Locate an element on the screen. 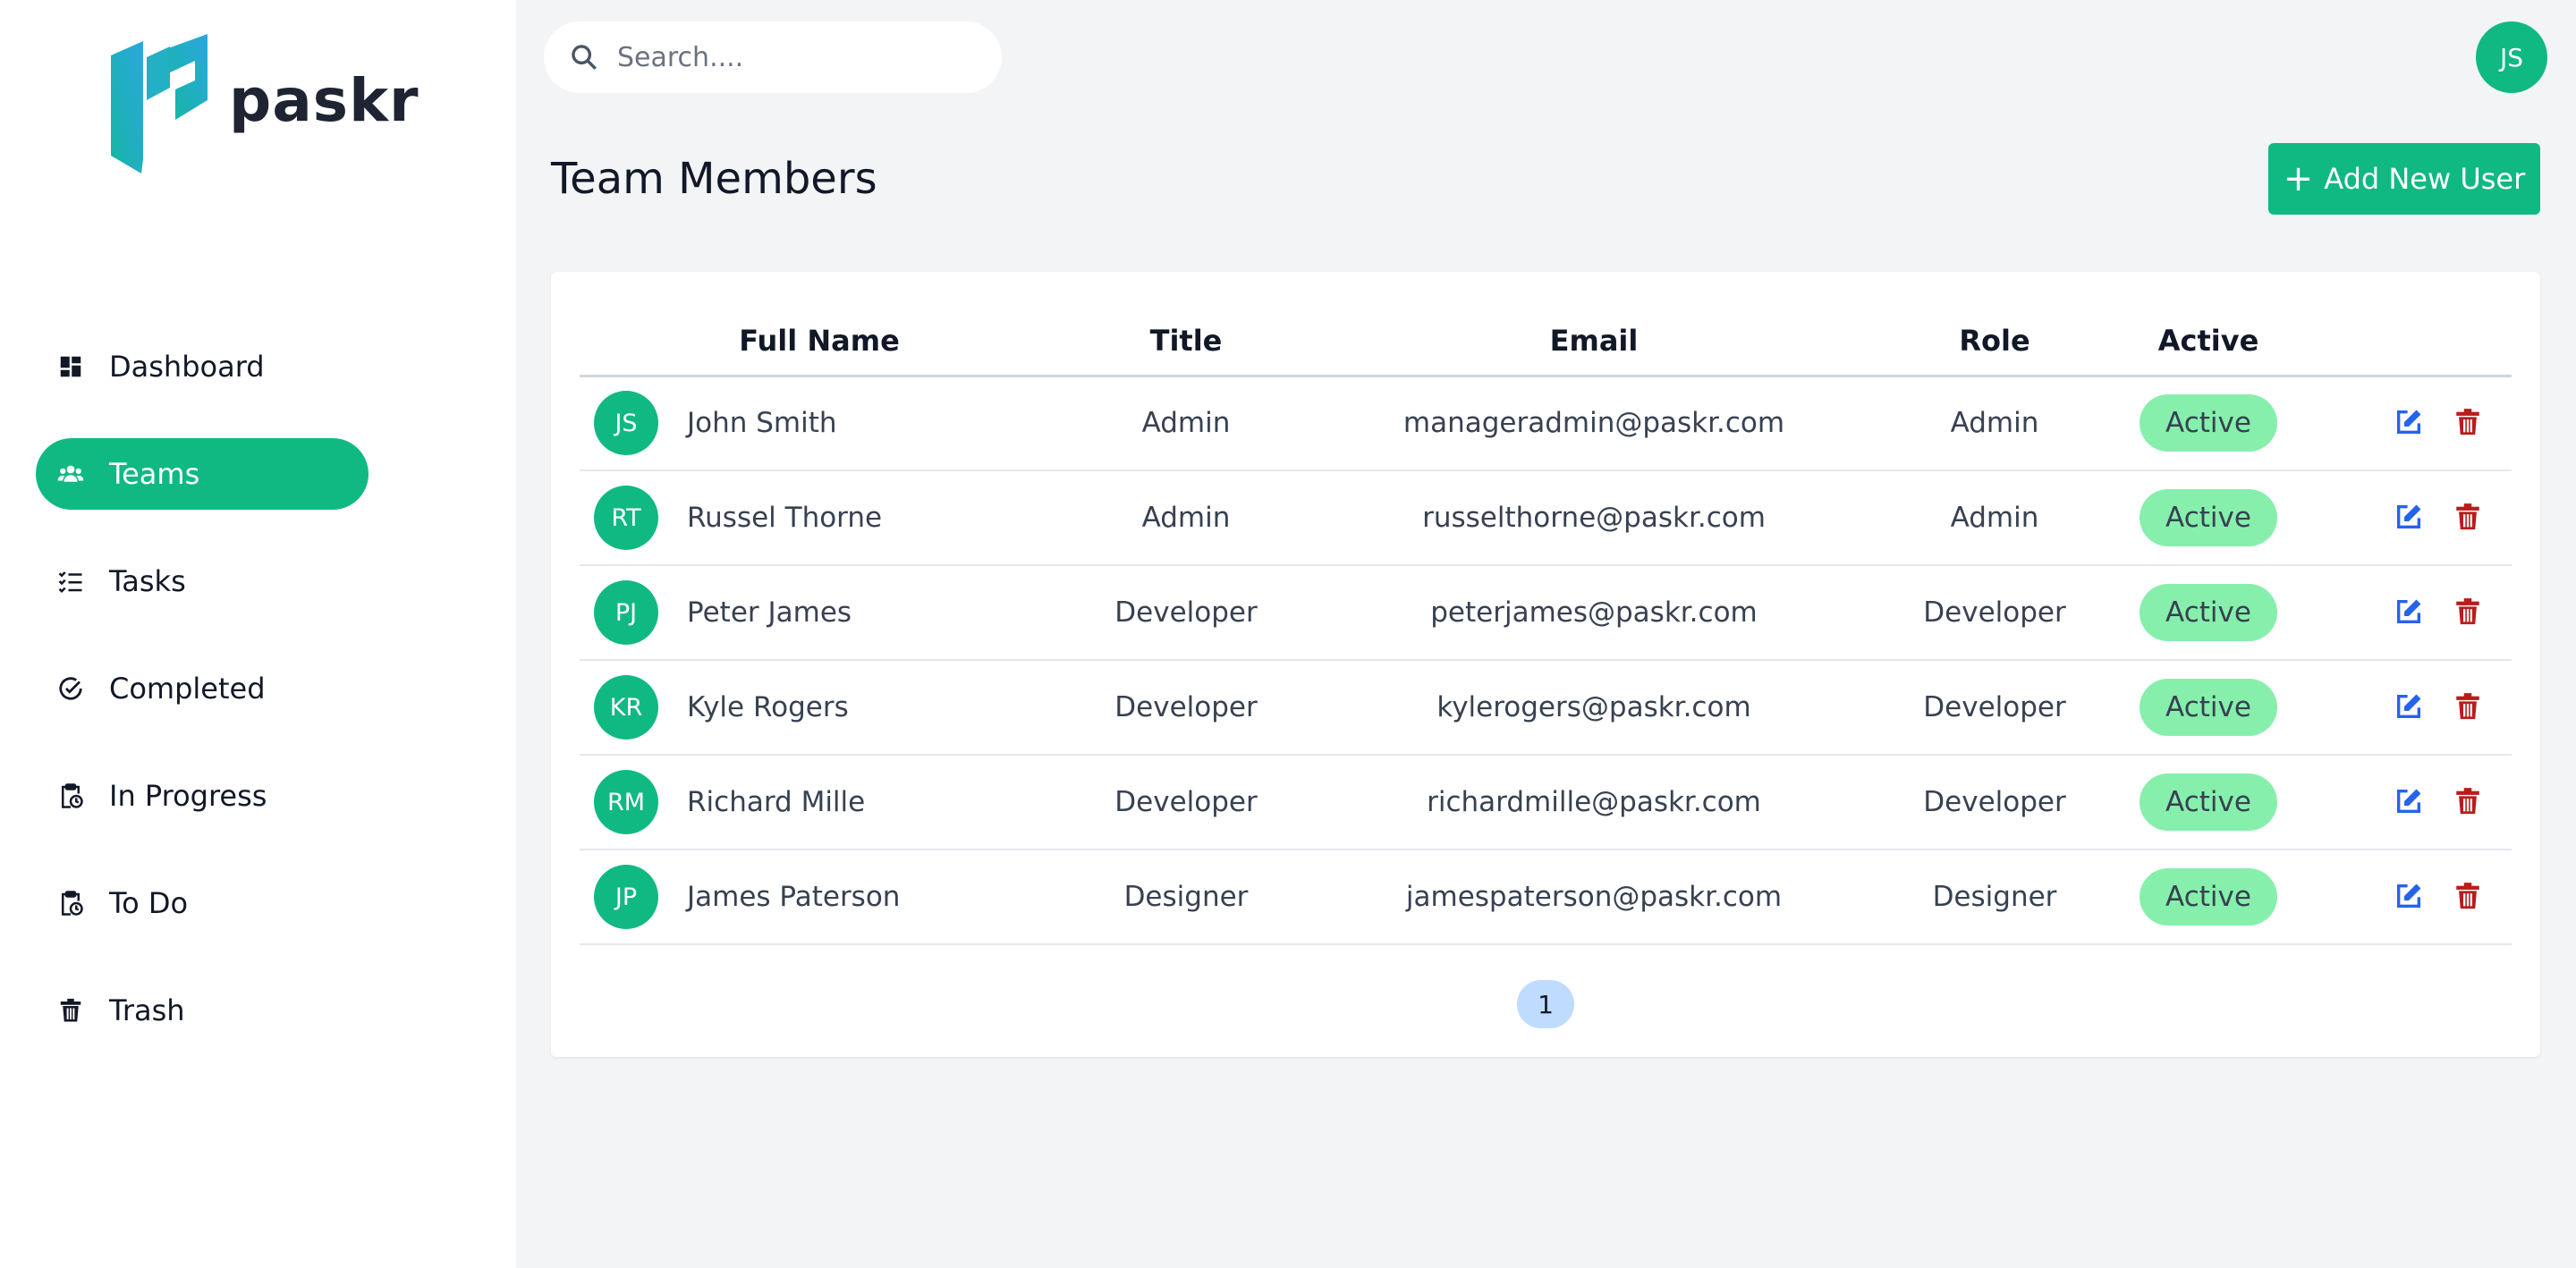 This screenshot has height=1268, width=2576. sidebar-item-label: In Progress is located at coordinates (188, 796).